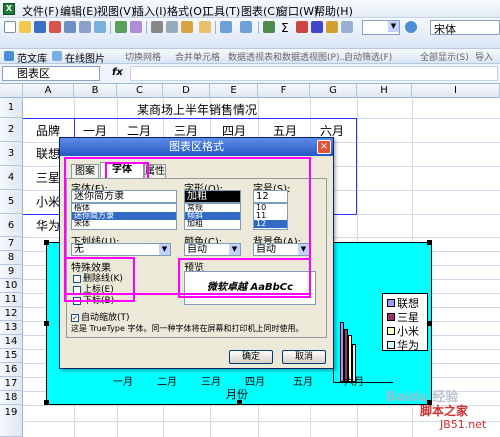 Image resolution: width=500 pixels, height=437 pixels. What do you see at coordinates (234, 91) in the screenshot?
I see `col-header-e: E` at bounding box center [234, 91].